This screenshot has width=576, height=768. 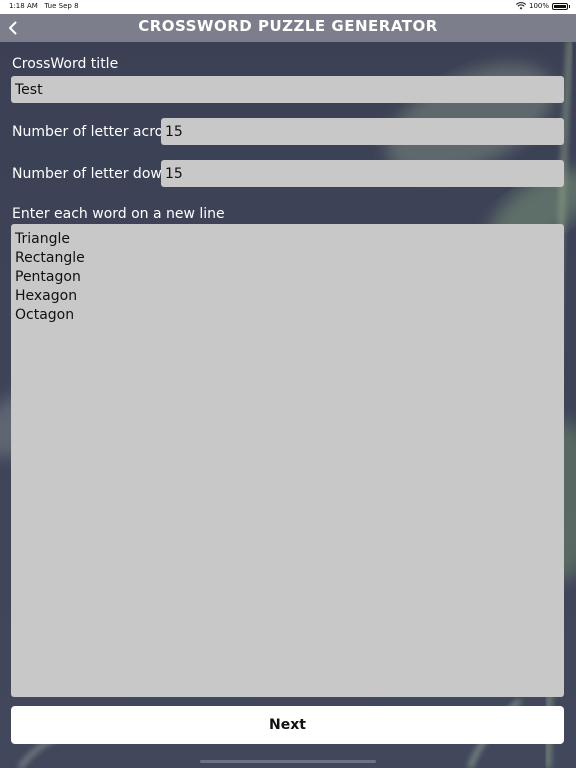 What do you see at coordinates (65, 64) in the screenshot?
I see `title-label: CrossWord title` at bounding box center [65, 64].